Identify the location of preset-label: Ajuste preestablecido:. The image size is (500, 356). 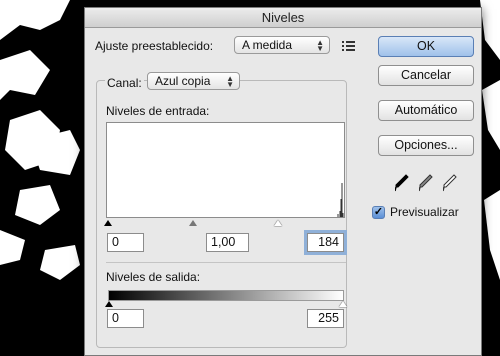
(154, 46).